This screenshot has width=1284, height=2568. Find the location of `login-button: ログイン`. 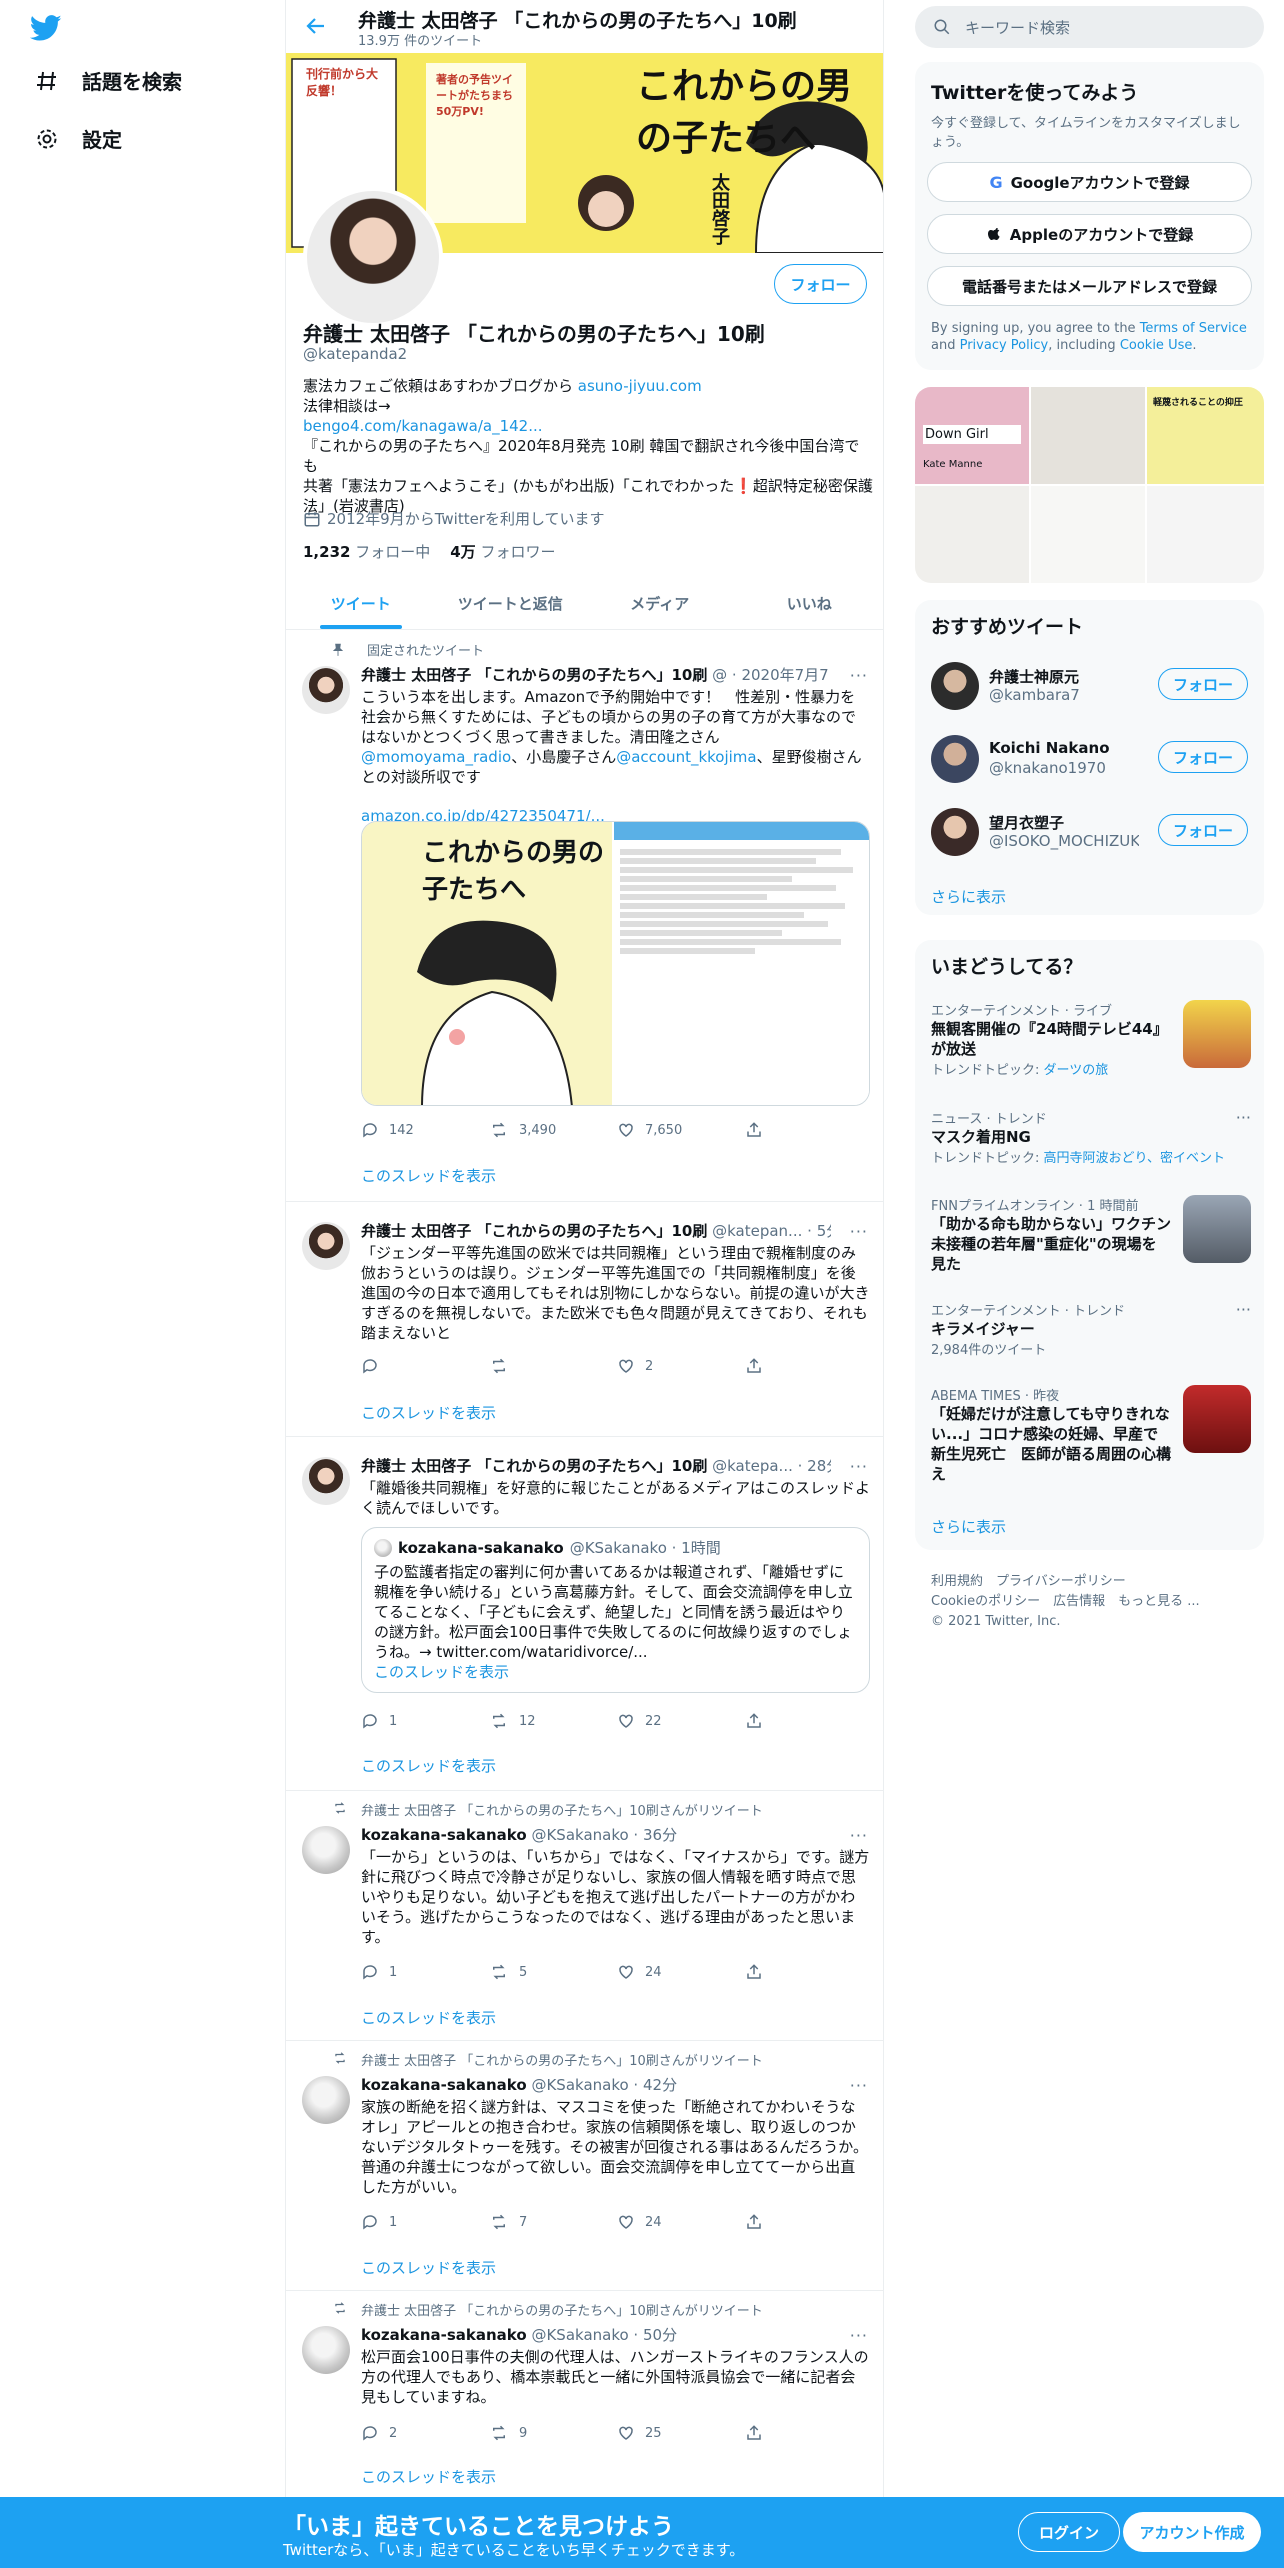

login-button: ログイン is located at coordinates (1069, 2532).